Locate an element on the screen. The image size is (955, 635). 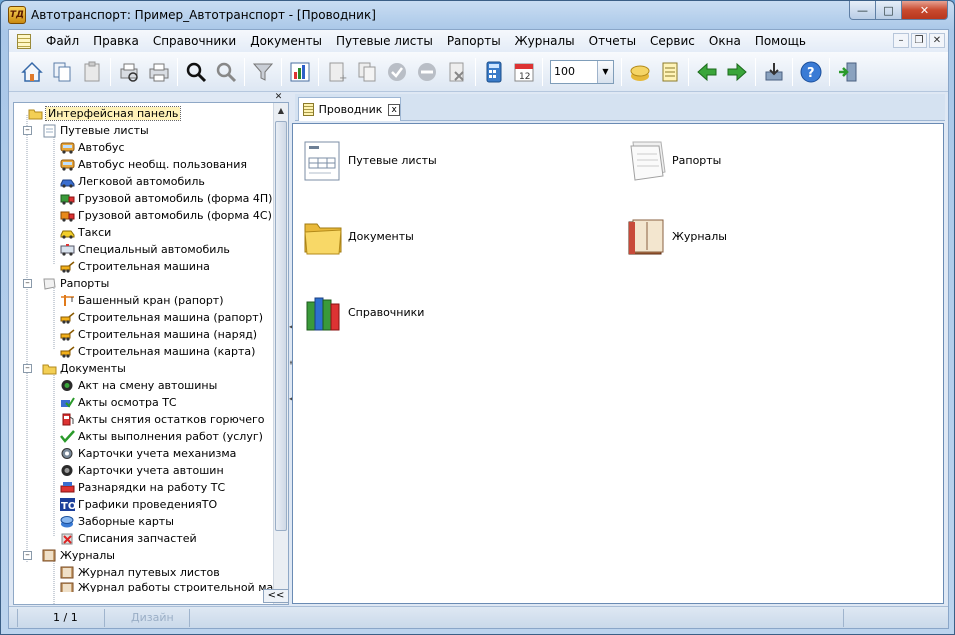
menu-file: Файл is located at coordinates (62, 41).